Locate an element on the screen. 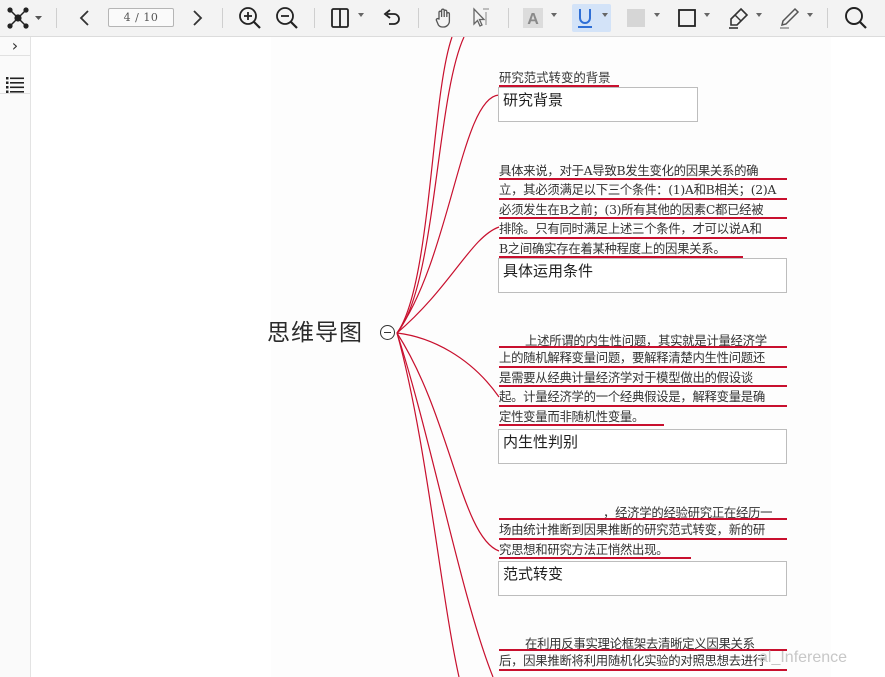 Image resolution: width=885 pixels, height=677 pixels. branch-1-note: 研究范式转变的背景 is located at coordinates (559, 78).